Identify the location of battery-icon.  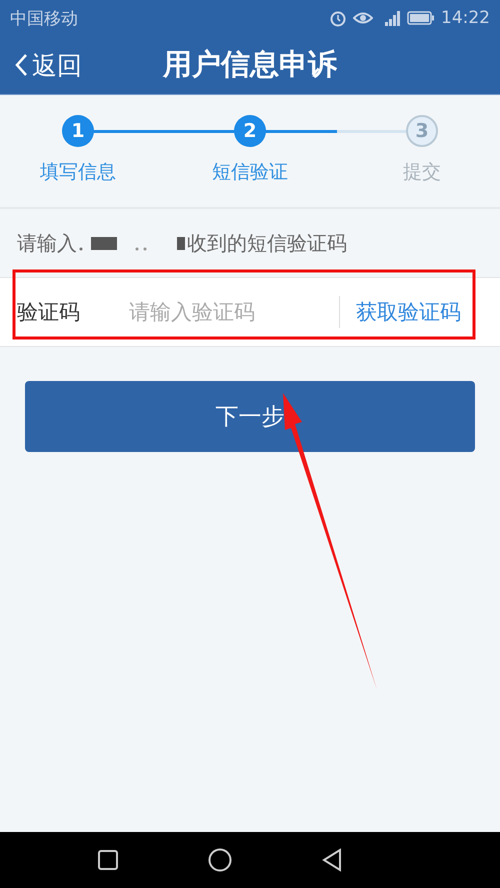
(421, 18).